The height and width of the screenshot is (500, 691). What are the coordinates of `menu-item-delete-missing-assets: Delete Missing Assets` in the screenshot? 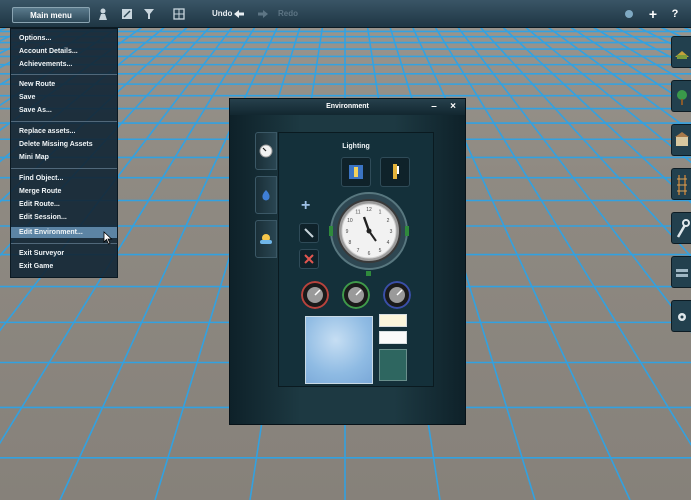 It's located at (64, 144).